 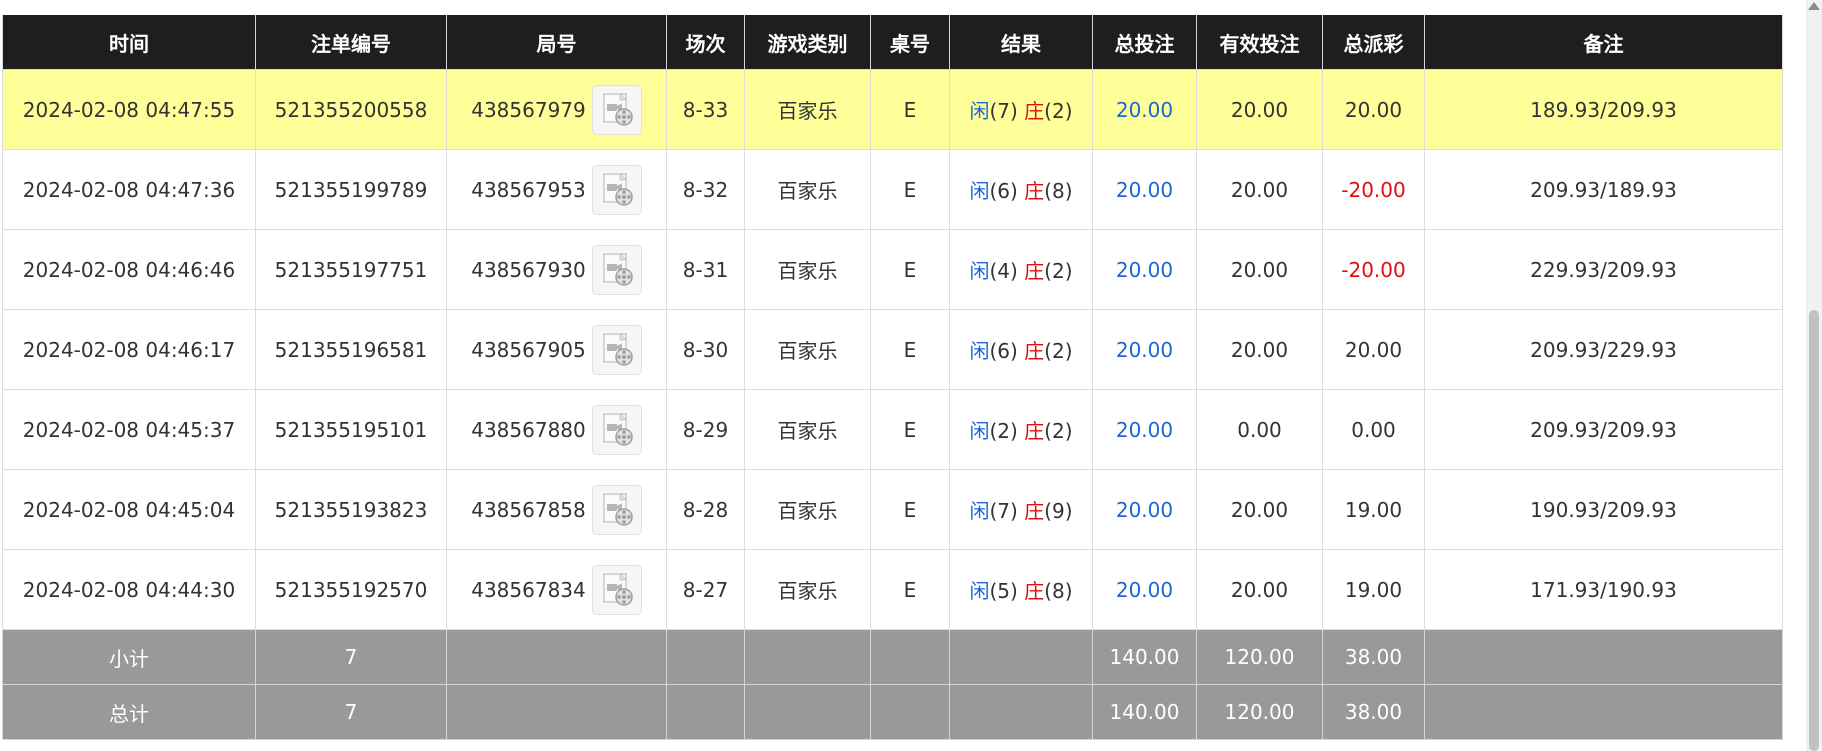 I want to click on cell-valid-bet: 0.00, so click(x=1259, y=429).